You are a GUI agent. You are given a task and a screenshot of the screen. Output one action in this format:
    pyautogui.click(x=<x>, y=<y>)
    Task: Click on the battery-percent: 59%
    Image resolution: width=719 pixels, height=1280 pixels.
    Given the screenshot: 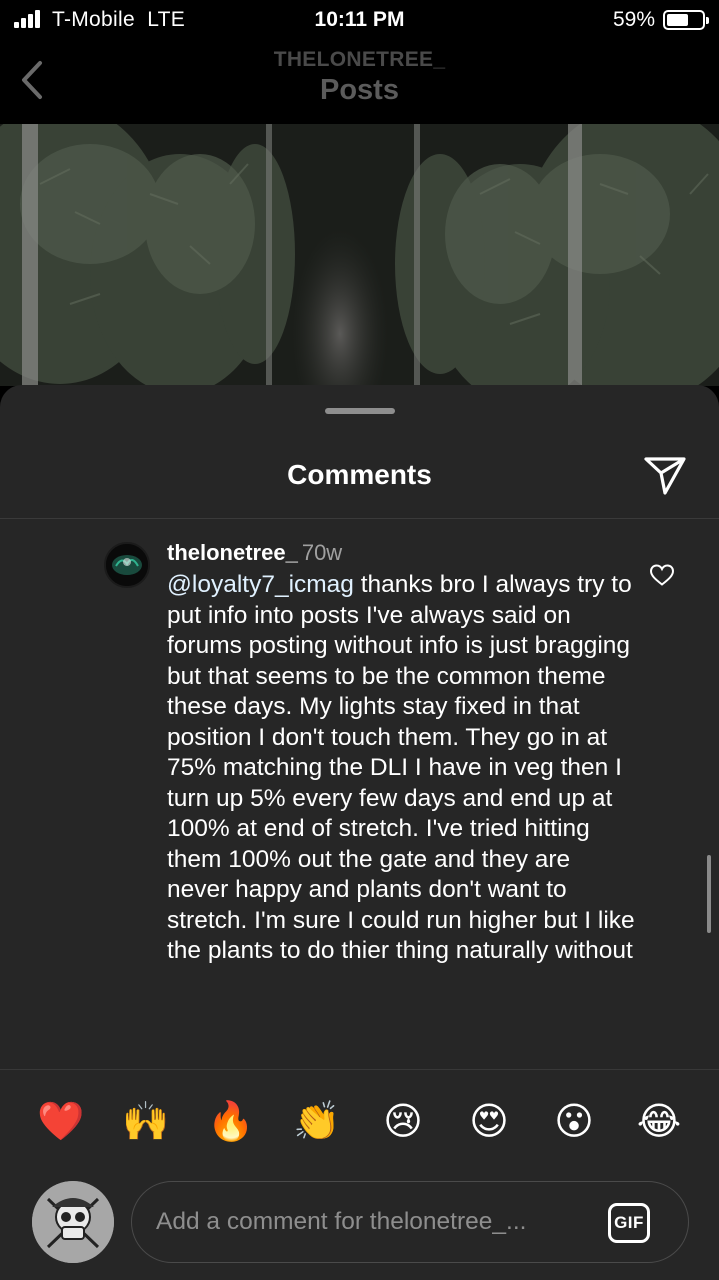 What is the action you would take?
    pyautogui.click(x=633, y=19)
    